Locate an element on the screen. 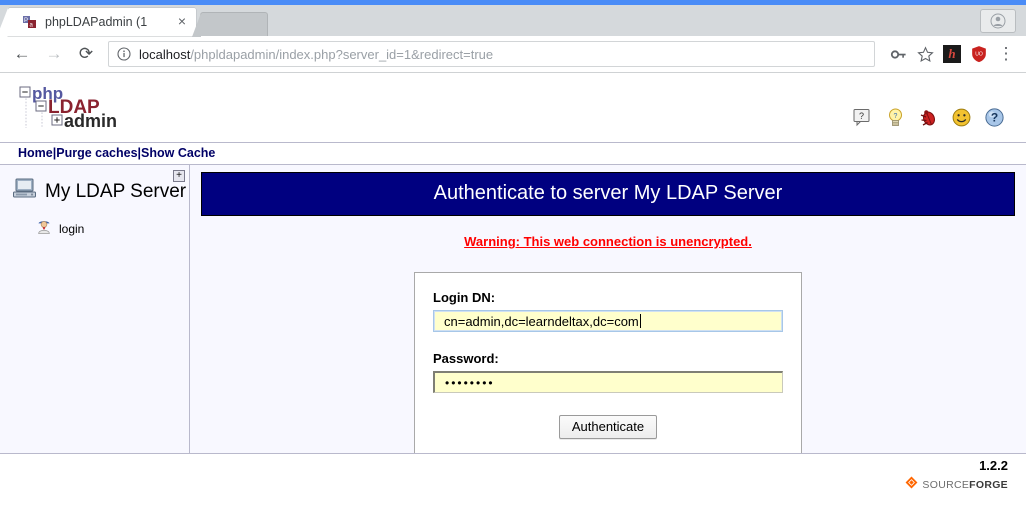  login-dn-label: Login DN: is located at coordinates (464, 297).